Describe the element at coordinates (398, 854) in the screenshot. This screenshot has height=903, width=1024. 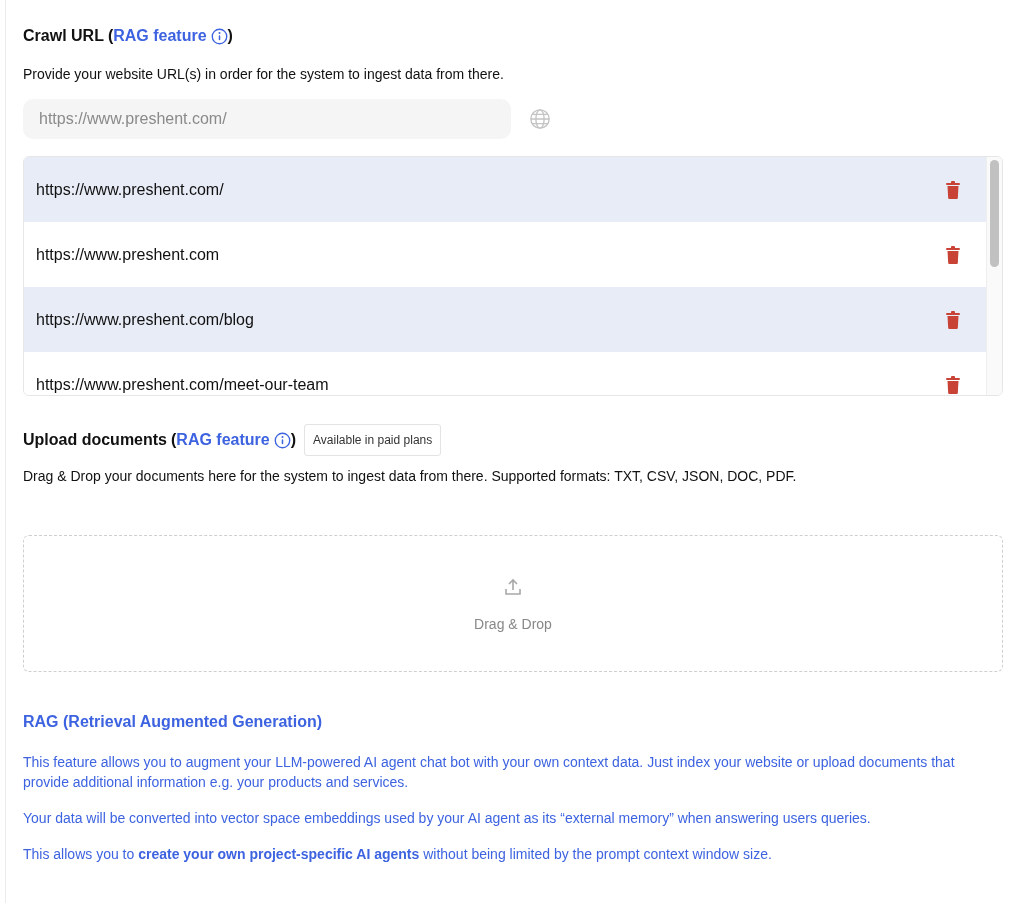
I see `rag-paragraph: This allows you to create your own project-specific AI agents without being limited by the prompt context window size.` at that location.